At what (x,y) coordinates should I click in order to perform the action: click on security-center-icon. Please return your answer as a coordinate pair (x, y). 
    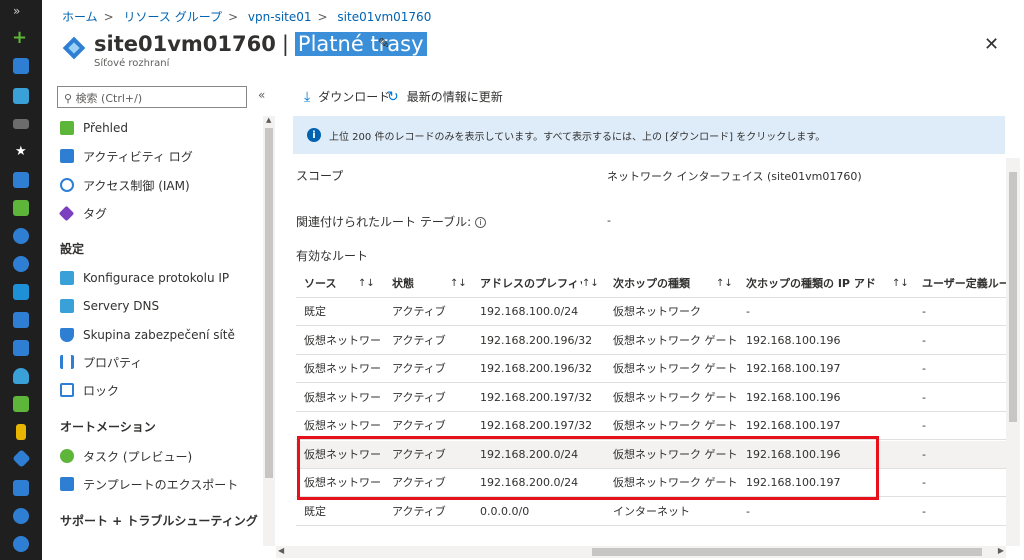
    Looking at the image, I should click on (21, 404).